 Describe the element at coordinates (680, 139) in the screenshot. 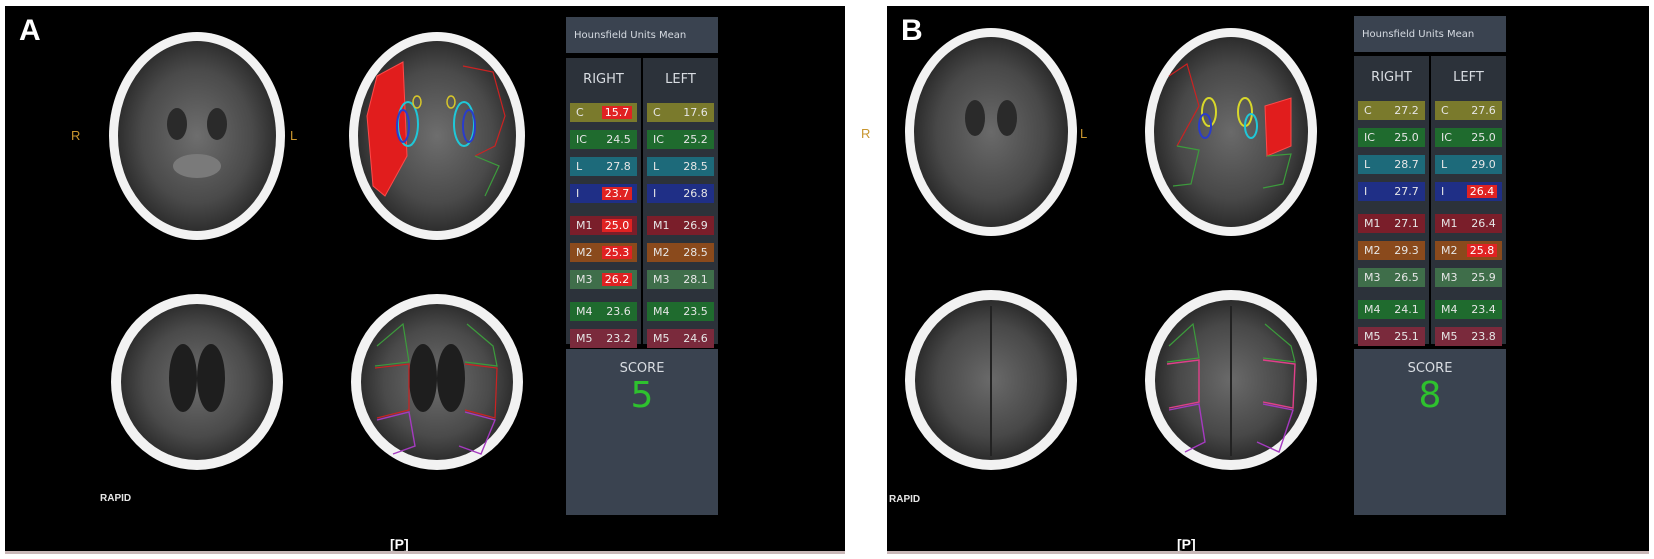

I see `hu-row-ic: IC 25.2` at that location.